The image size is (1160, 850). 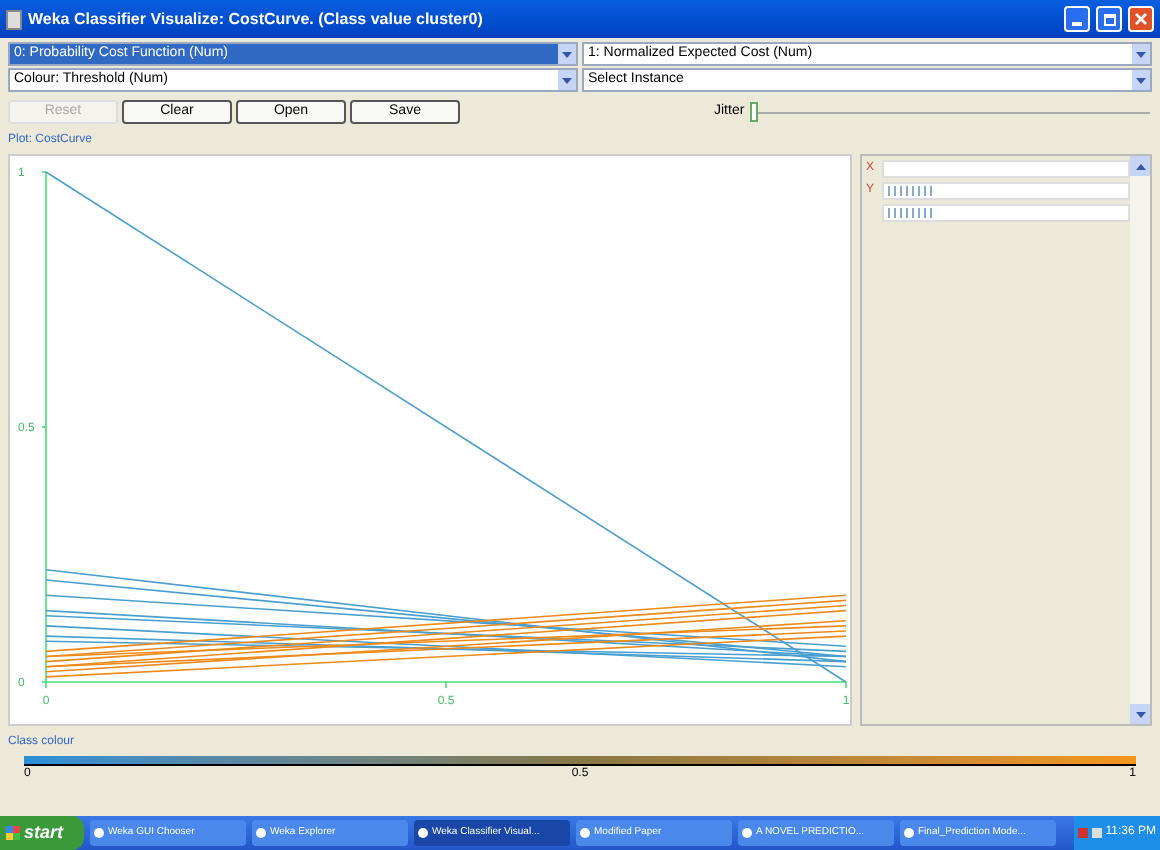 What do you see at coordinates (256, 19) in the screenshot?
I see `window-title: Weka Classifier Visualize: CostCurve. (Class value cluster0)` at bounding box center [256, 19].